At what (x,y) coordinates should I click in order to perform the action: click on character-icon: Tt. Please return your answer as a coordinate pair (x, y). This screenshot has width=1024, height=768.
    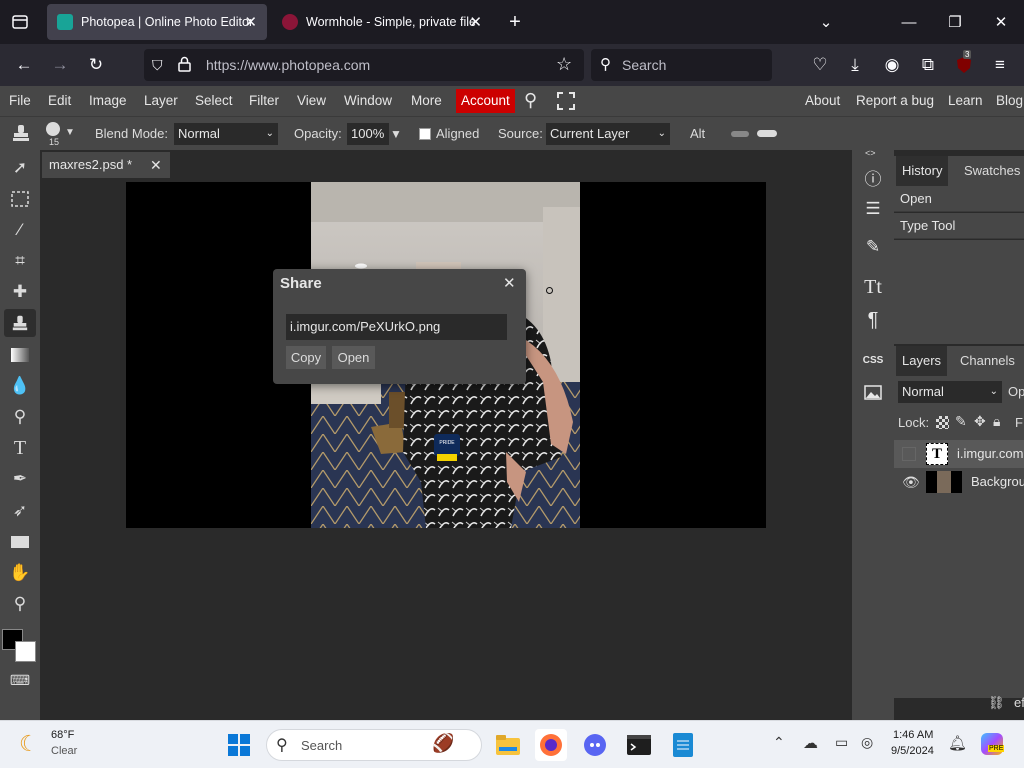
    Looking at the image, I should click on (873, 287).